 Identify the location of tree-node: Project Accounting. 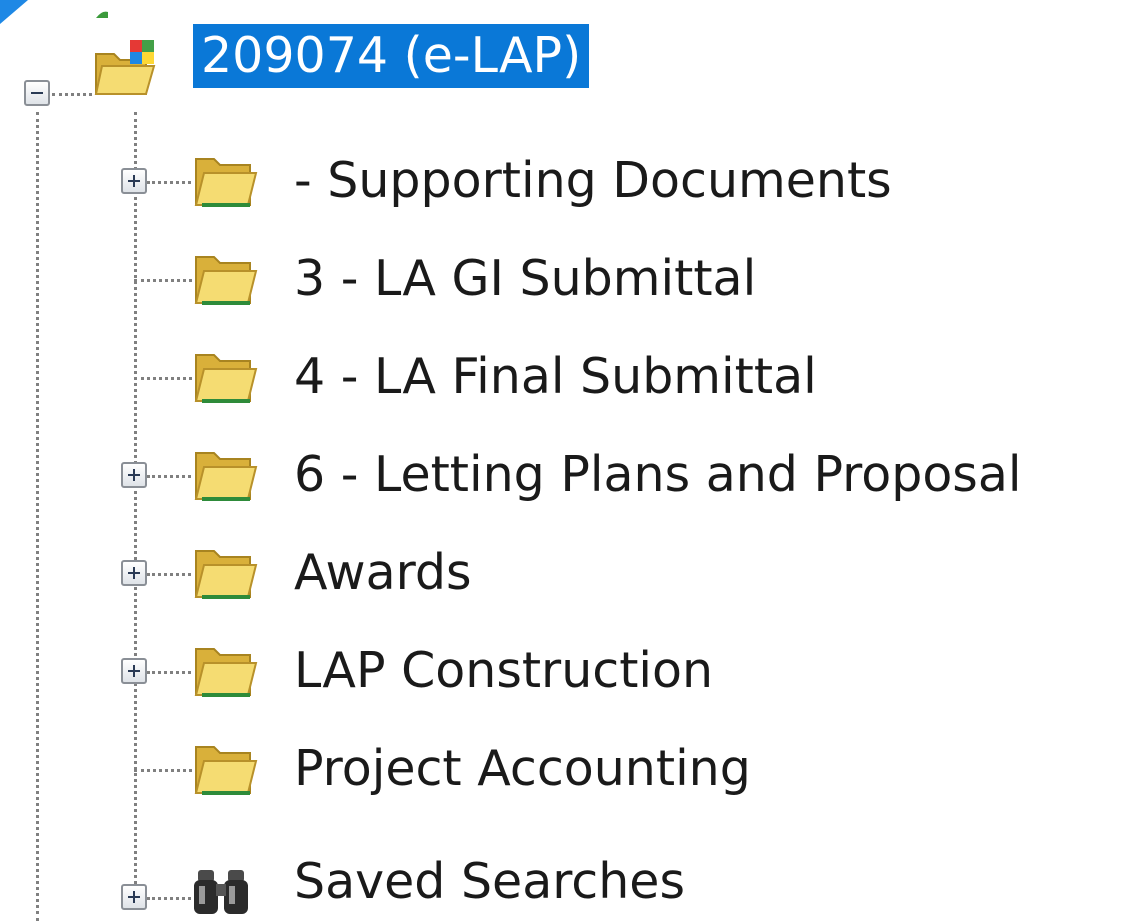
(570, 769).